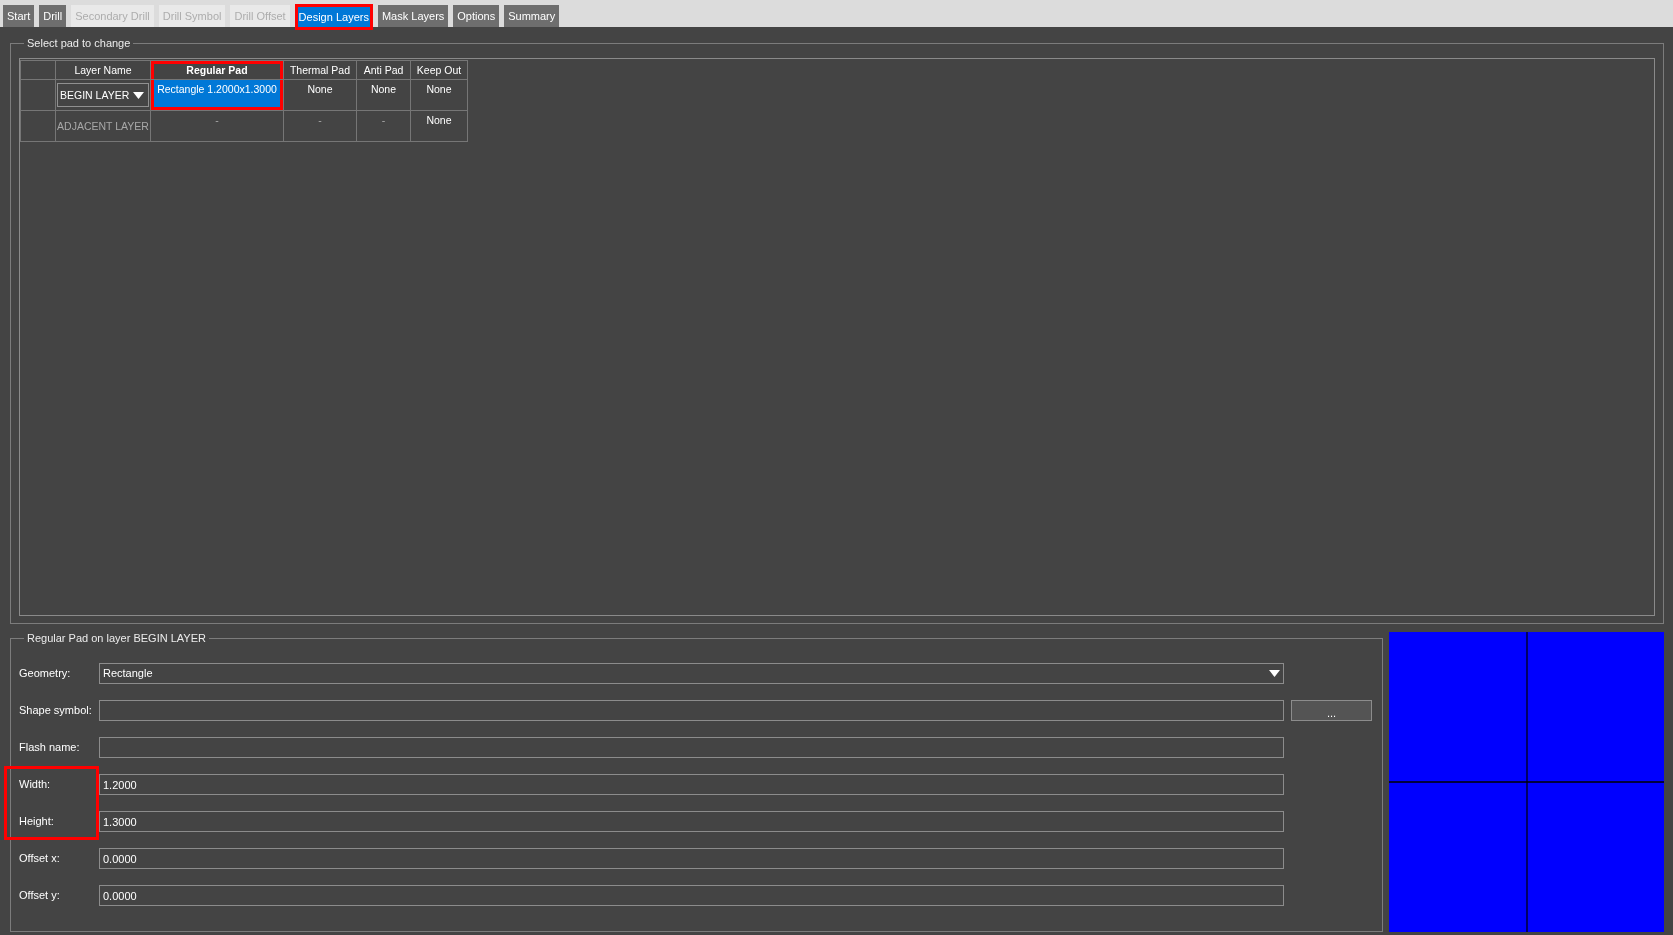  I want to click on field-label: Offset x:, so click(39, 858).